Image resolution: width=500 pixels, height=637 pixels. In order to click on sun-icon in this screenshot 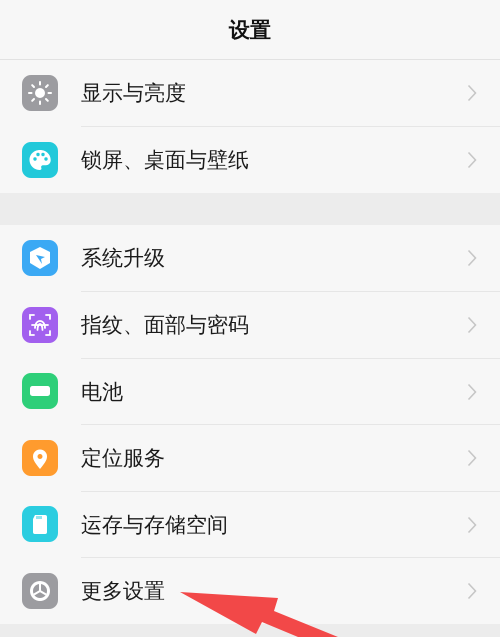, I will do `click(40, 93)`.